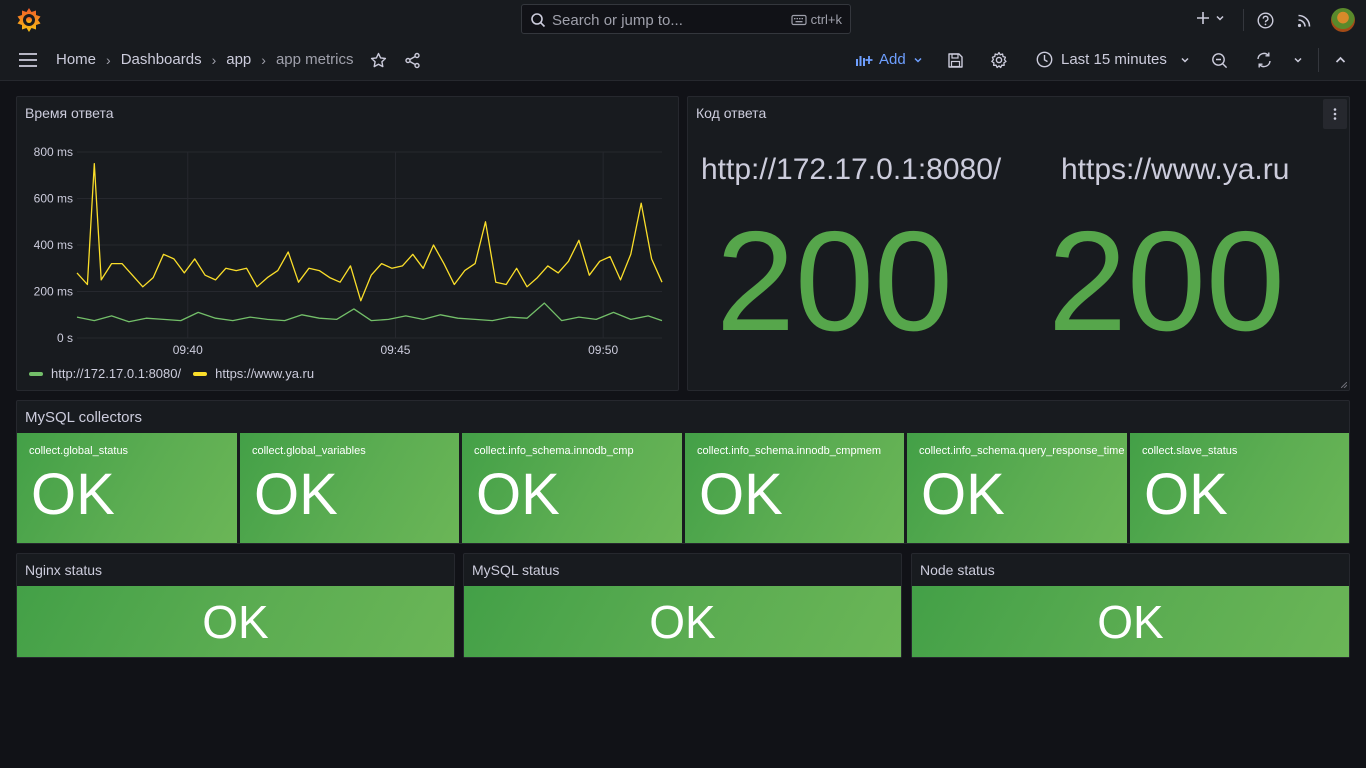  What do you see at coordinates (309, 451) in the screenshot?
I see `collector-name: collect.global_variables` at bounding box center [309, 451].